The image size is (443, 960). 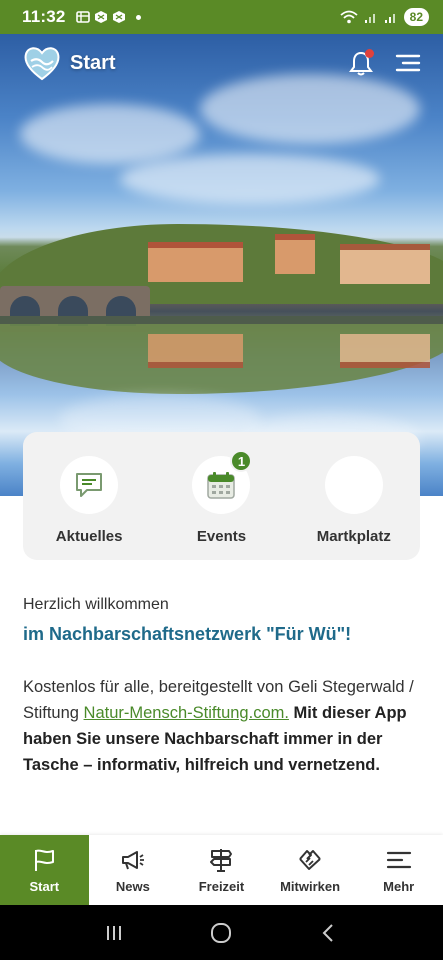 I want to click on nav-label: Mitwirken, so click(x=310, y=886).